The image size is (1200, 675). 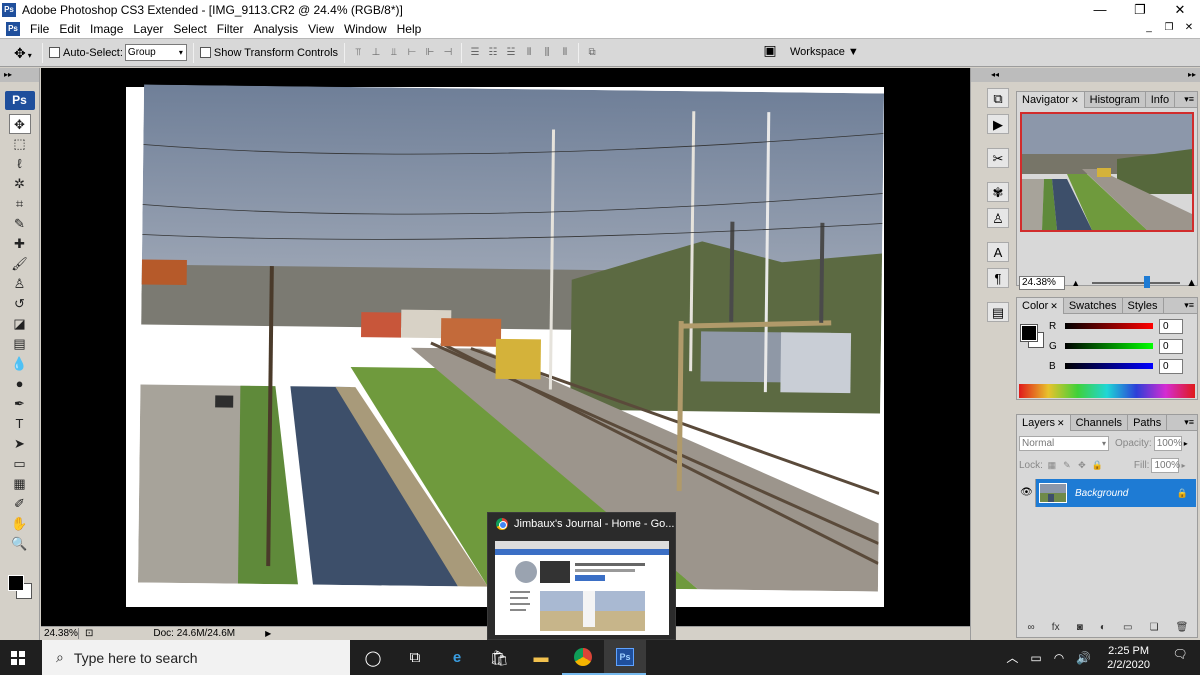 What do you see at coordinates (205, 52) in the screenshot?
I see `show-transform-checkbox` at bounding box center [205, 52].